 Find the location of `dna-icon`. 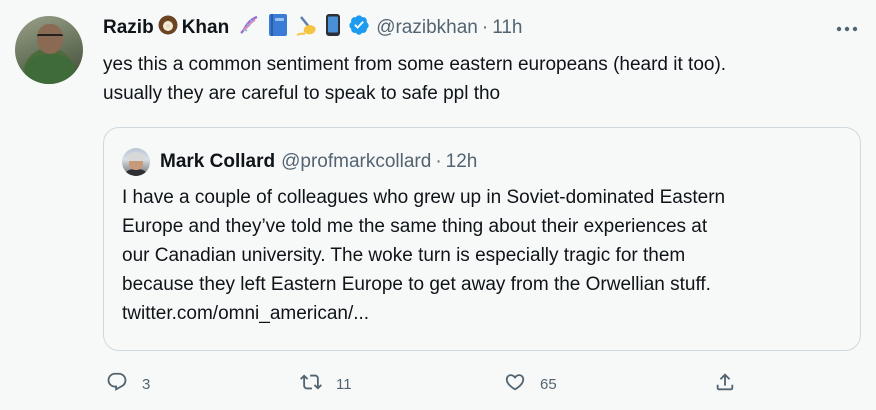

dna-icon is located at coordinates (249, 28).